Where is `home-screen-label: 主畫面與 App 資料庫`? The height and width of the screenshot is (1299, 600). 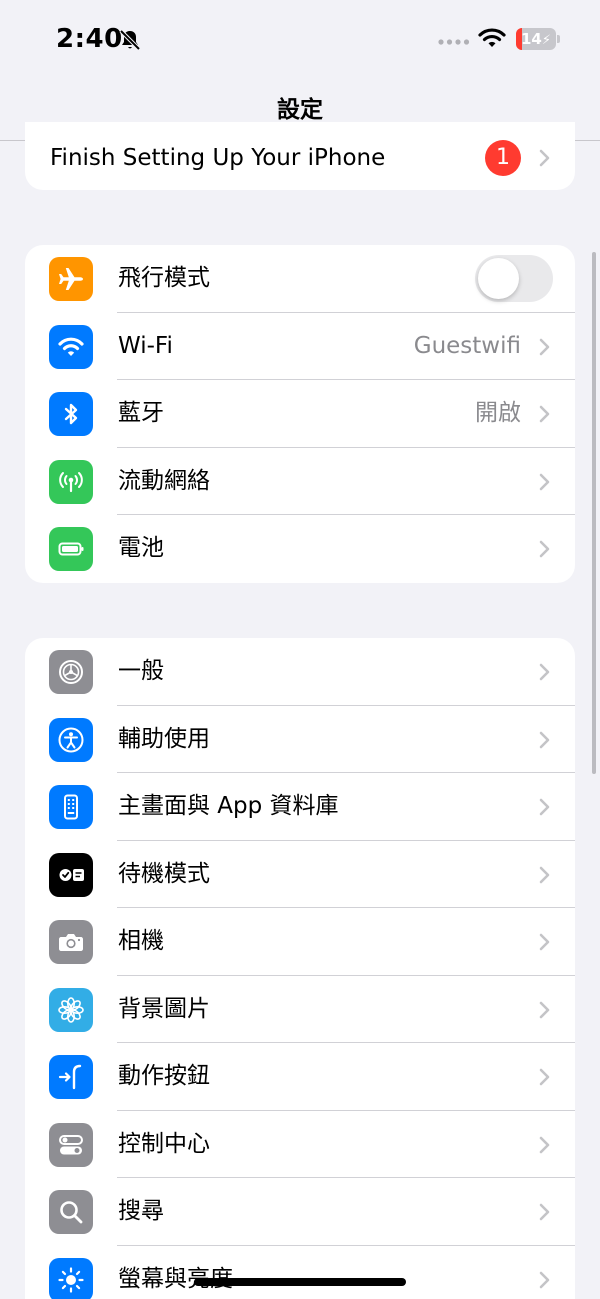
home-screen-label: 主畫面與 App 資料庫 is located at coordinates (228, 806).